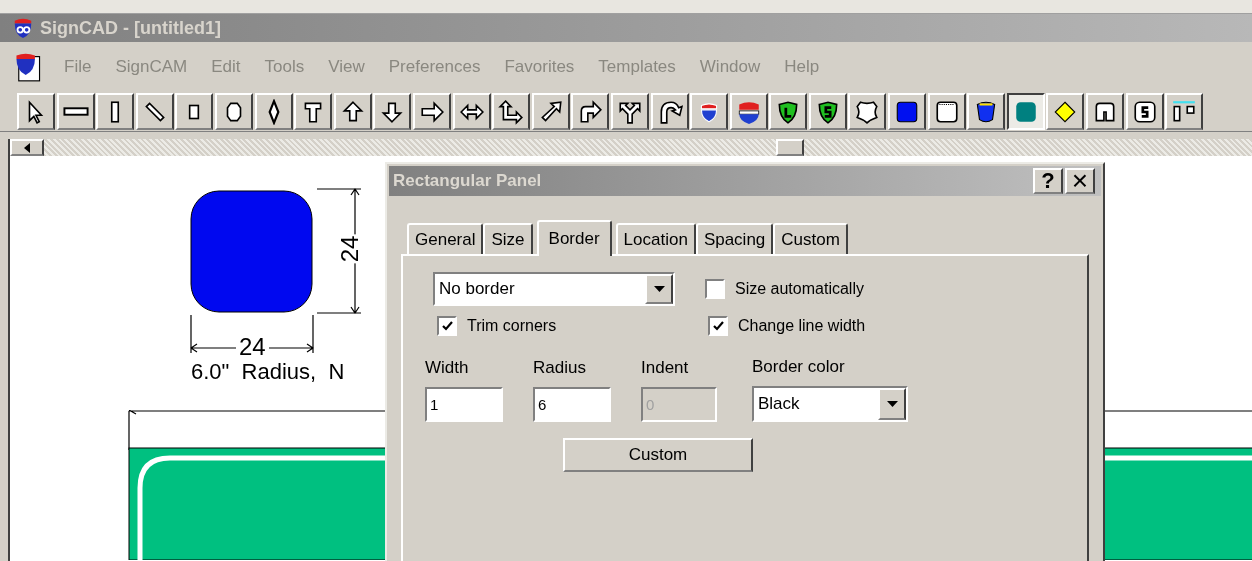 This screenshot has width=1252, height=561. I want to click on field-label: Radius, so click(560, 368).